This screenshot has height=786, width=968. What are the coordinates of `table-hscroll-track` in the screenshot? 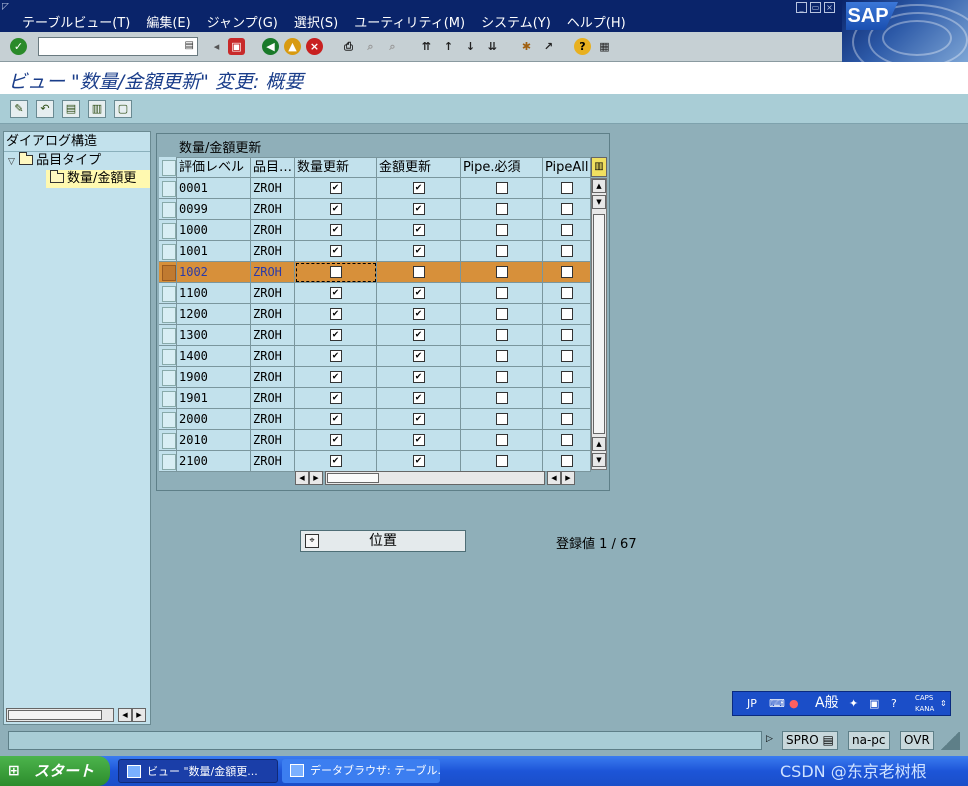 It's located at (435, 478).